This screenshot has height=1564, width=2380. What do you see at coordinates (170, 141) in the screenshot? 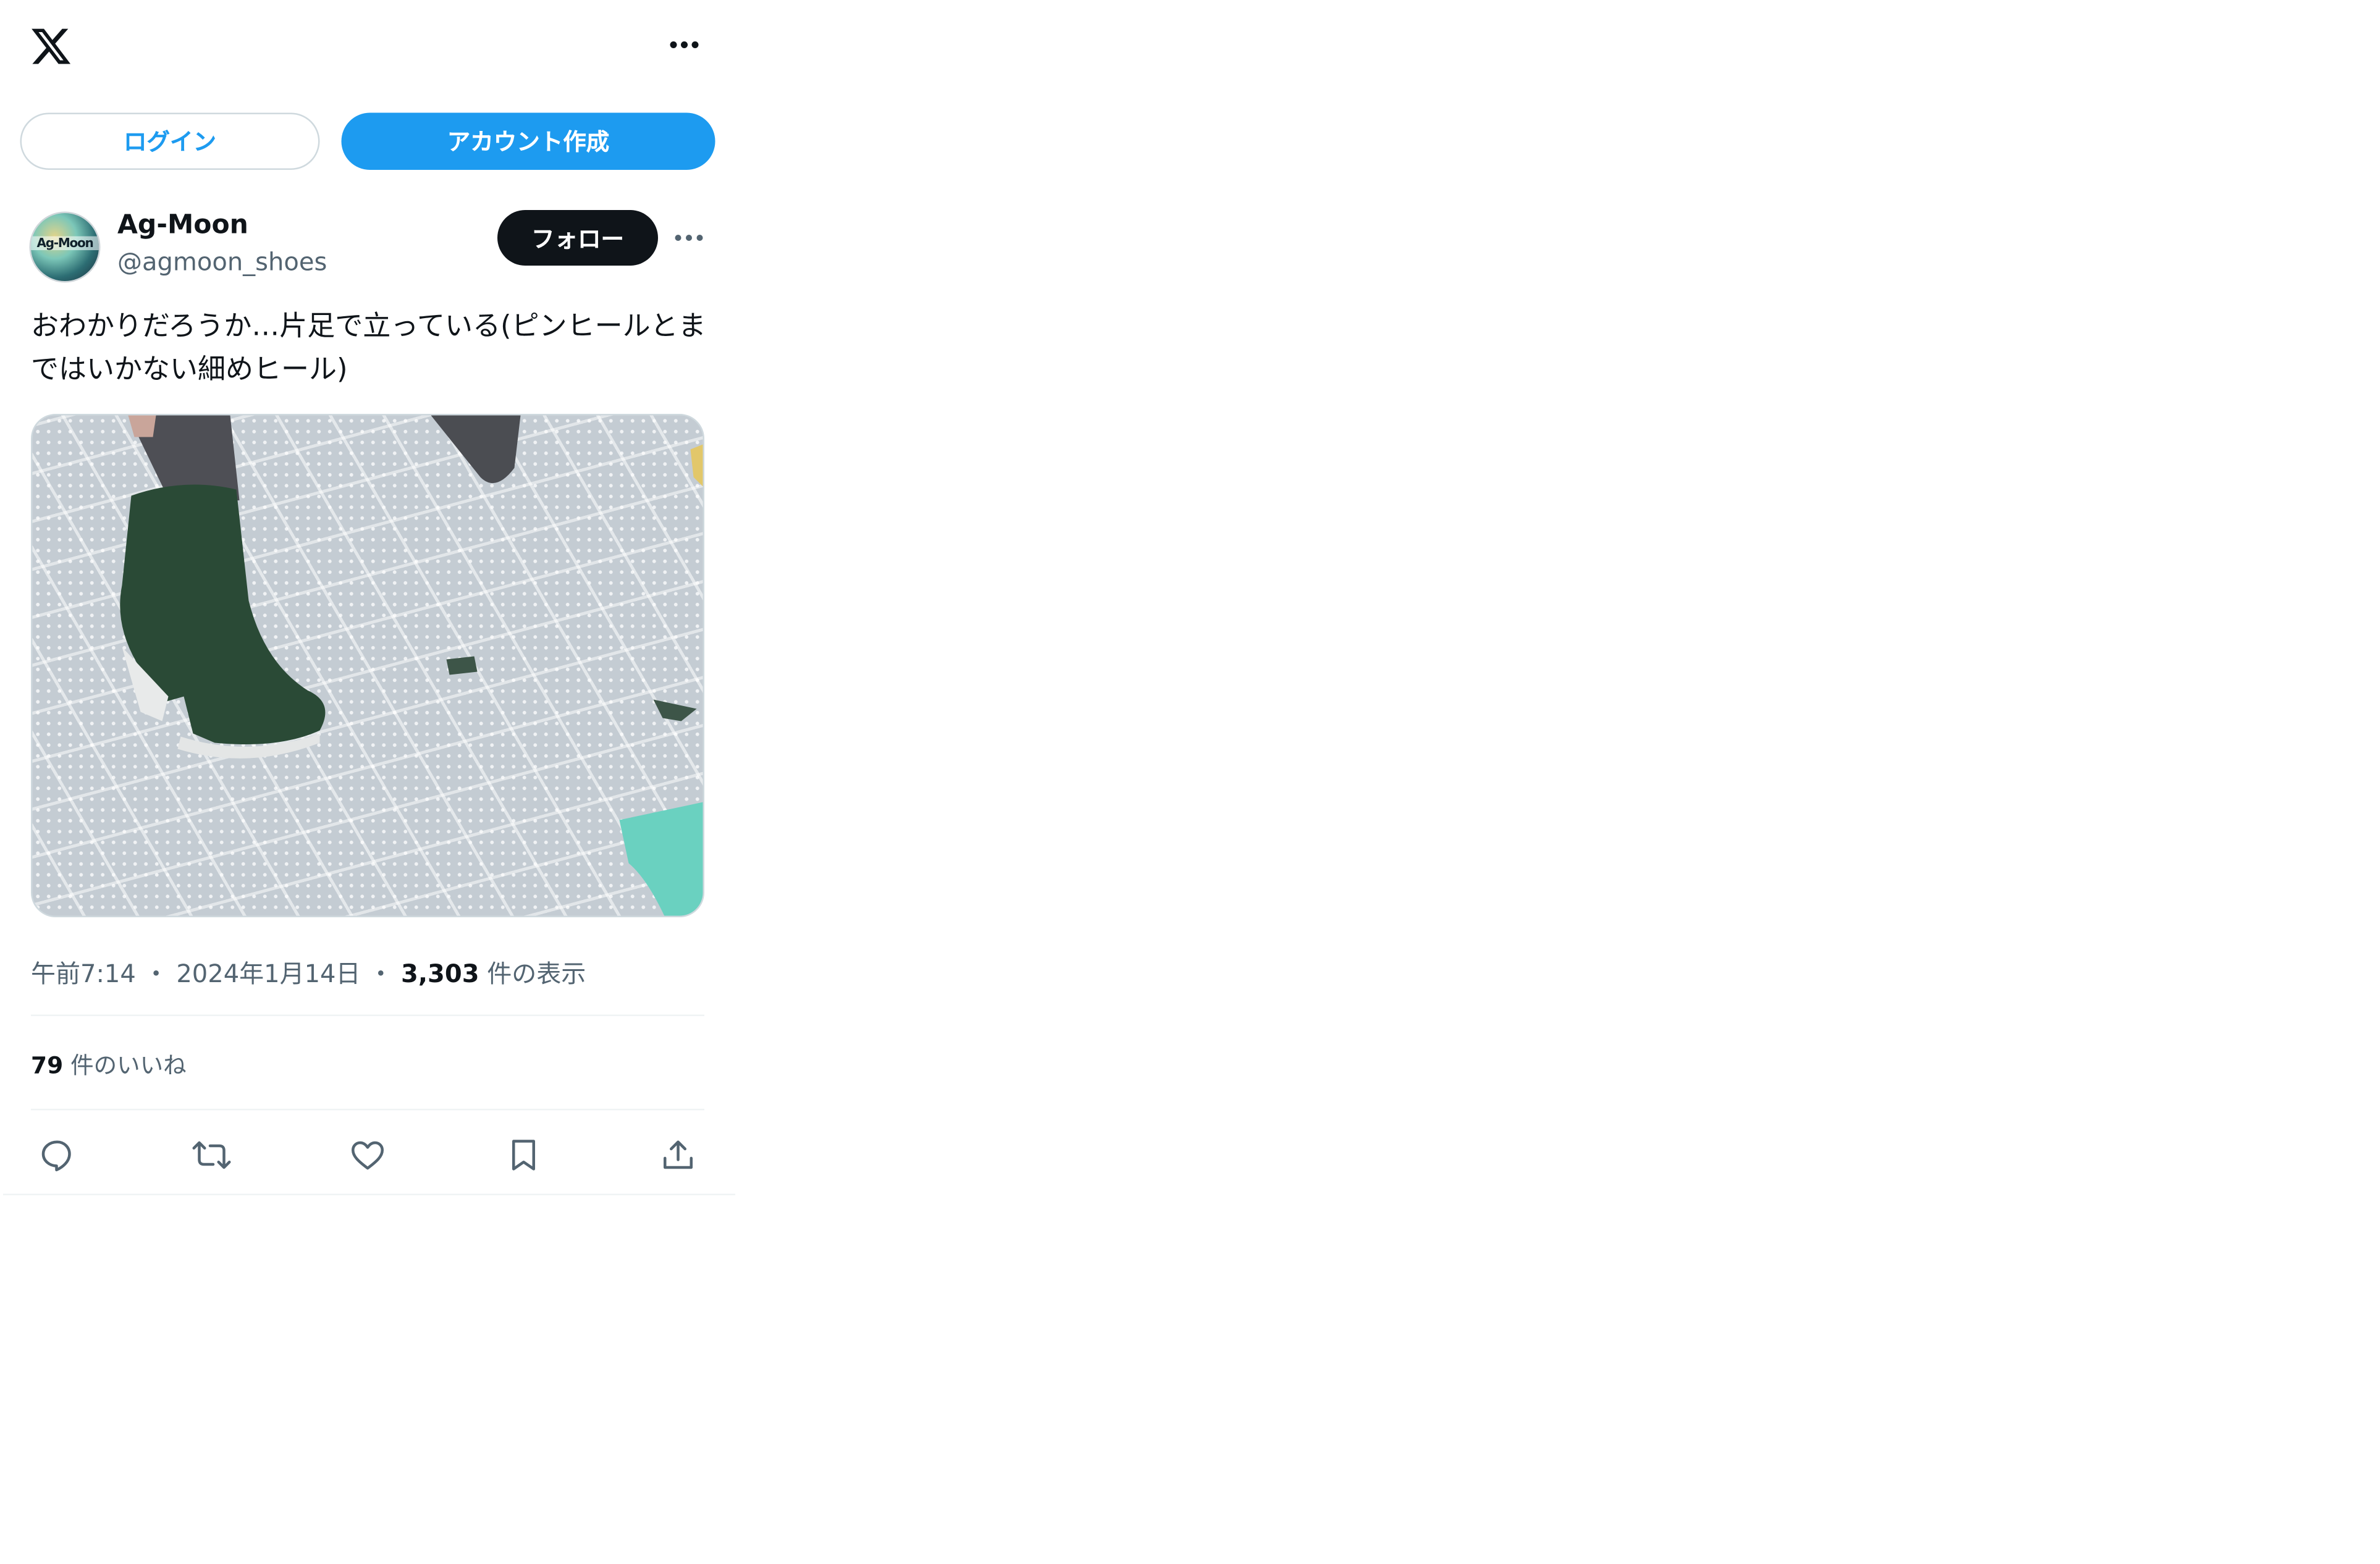
I see `login-button: ログイン` at bounding box center [170, 141].